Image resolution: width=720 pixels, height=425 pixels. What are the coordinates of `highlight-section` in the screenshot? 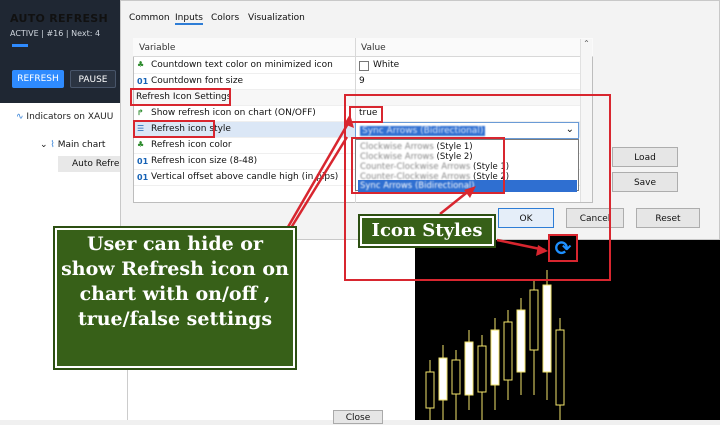 It's located at (180, 97).